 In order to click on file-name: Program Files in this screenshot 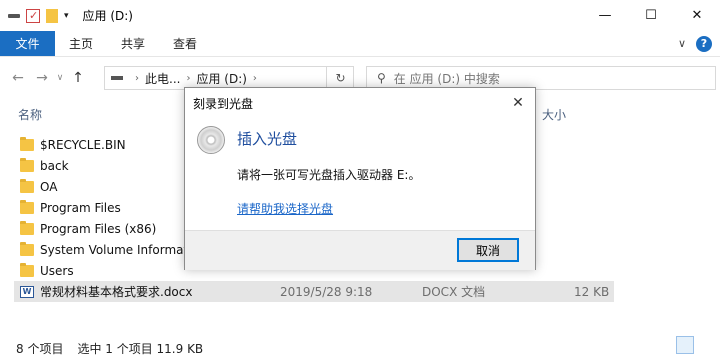, I will do `click(80, 207)`.